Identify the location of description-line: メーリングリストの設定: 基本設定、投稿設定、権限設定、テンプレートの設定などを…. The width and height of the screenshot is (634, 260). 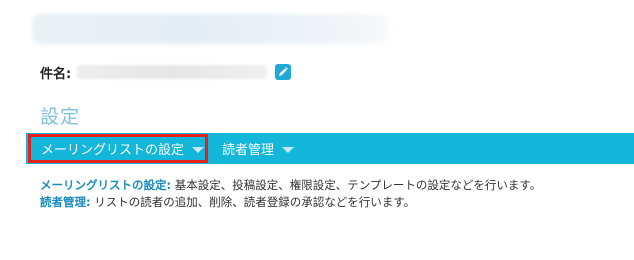
(290, 185).